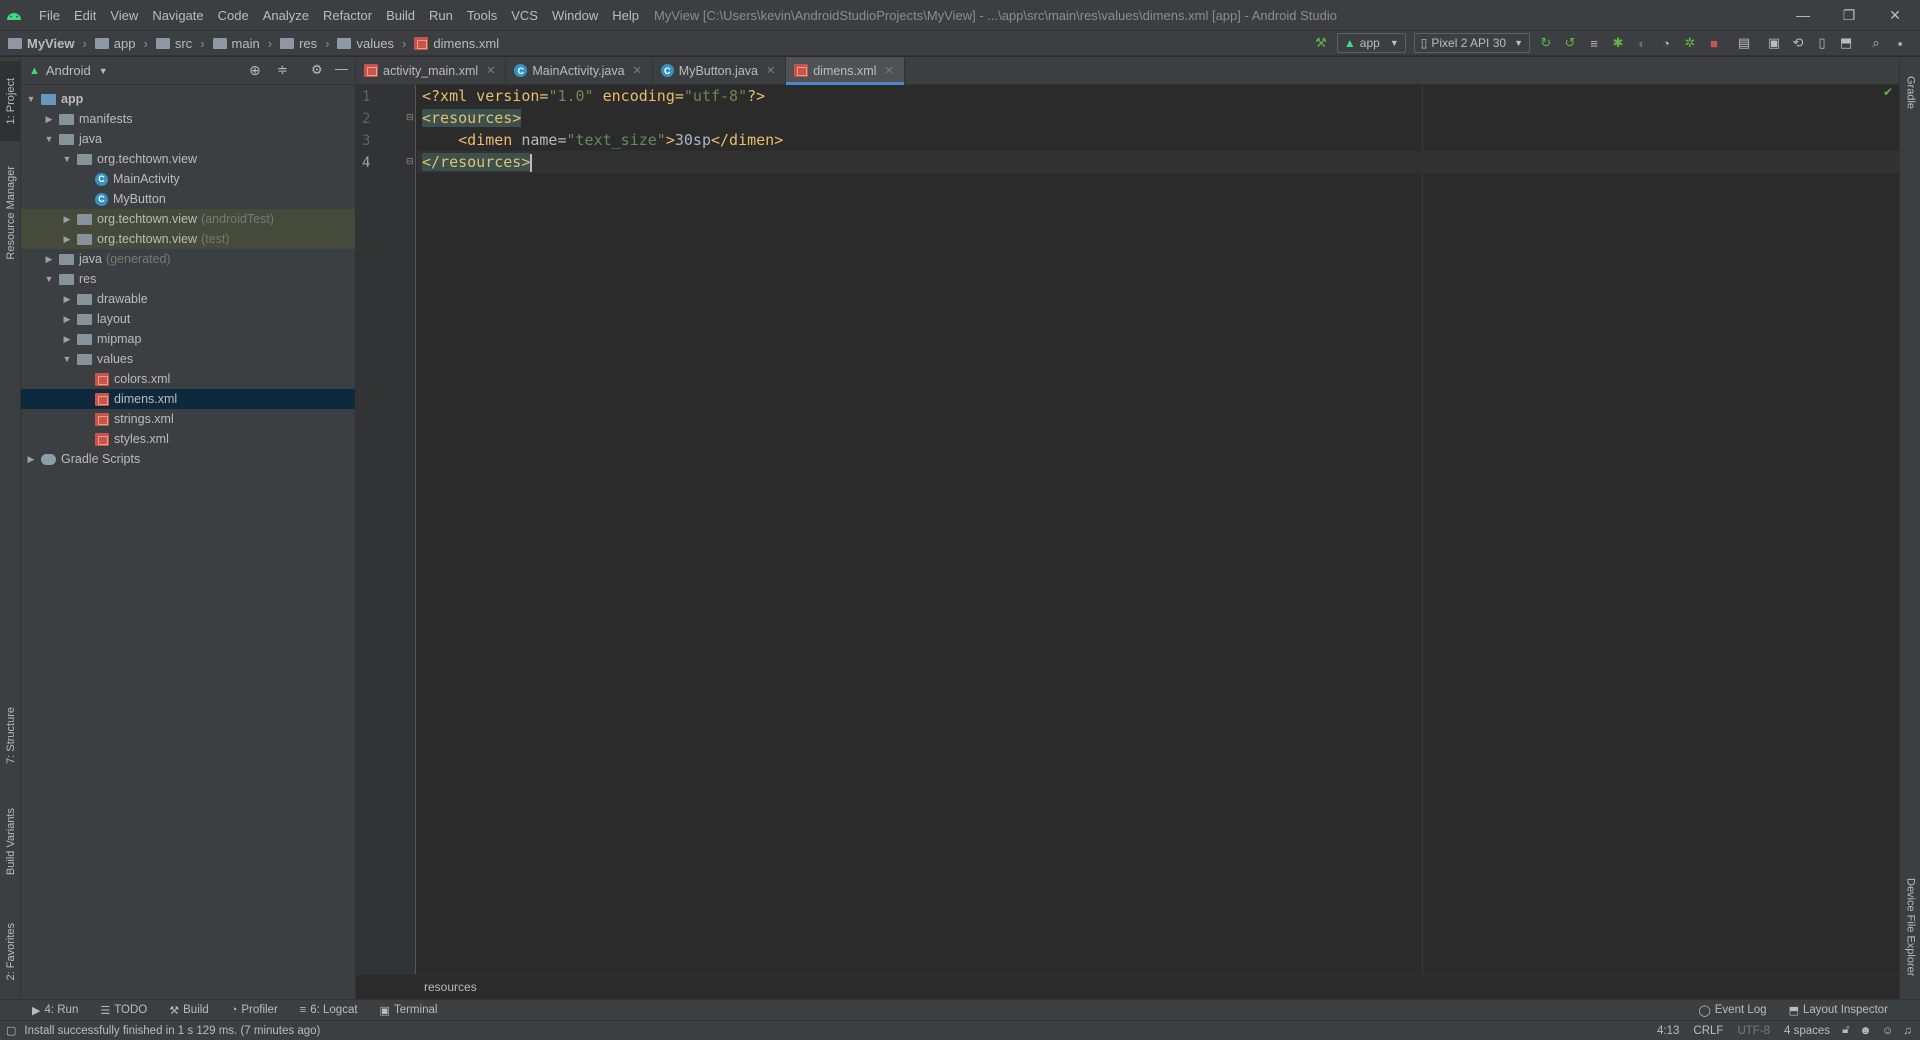  What do you see at coordinates (304, 43) in the screenshot?
I see `breadcrumb-item: res ›` at bounding box center [304, 43].